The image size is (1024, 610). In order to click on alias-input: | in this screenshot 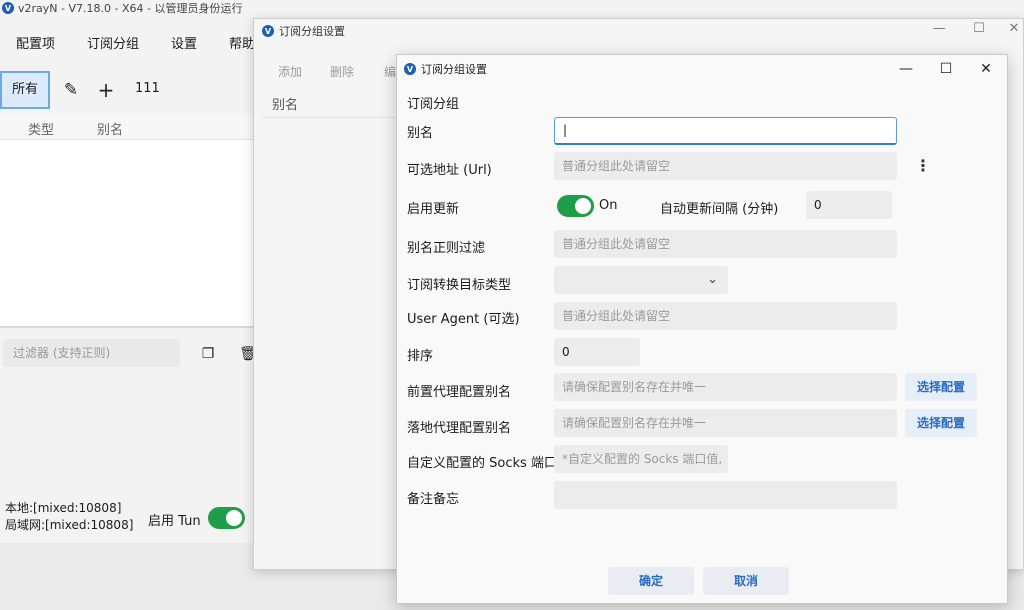, I will do `click(725, 131)`.